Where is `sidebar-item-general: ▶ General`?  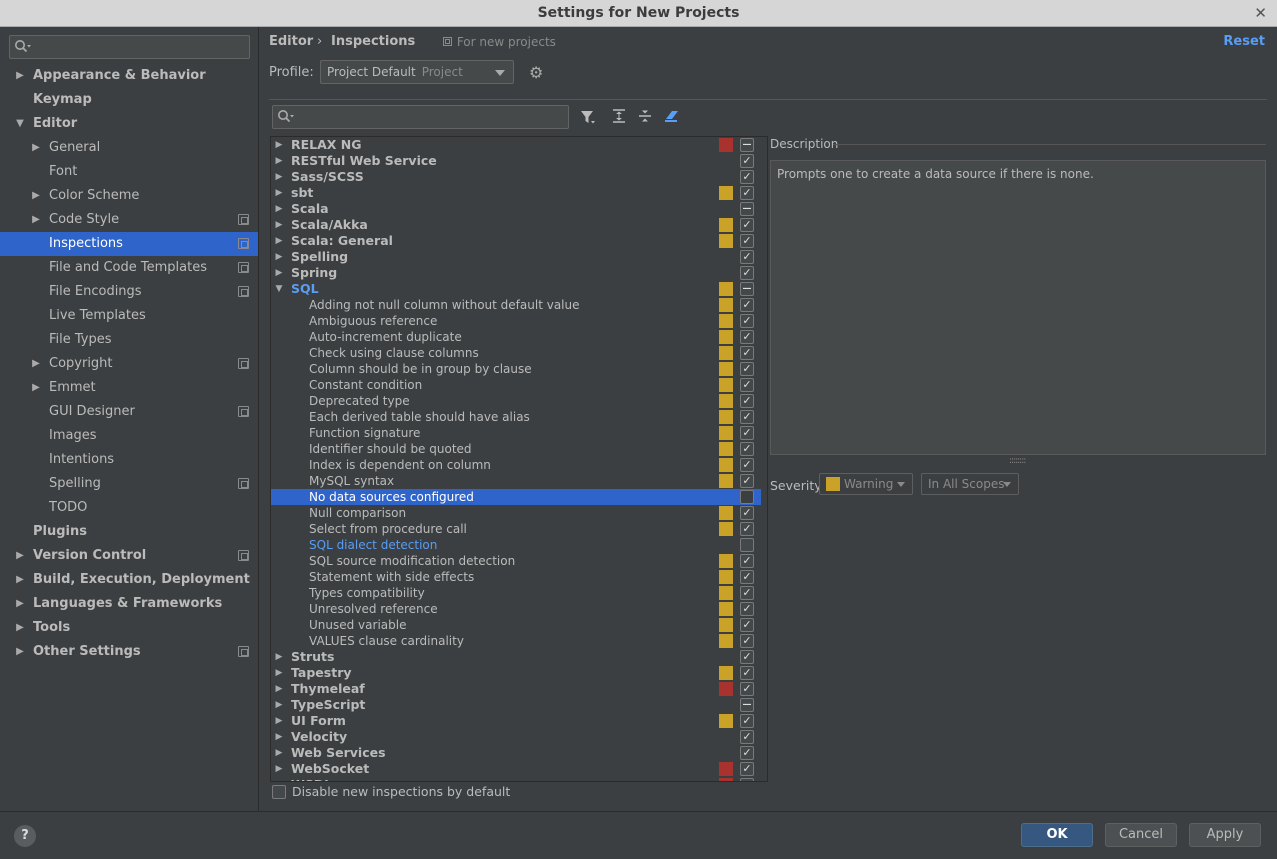
sidebar-item-general: ▶ General is located at coordinates (129, 148).